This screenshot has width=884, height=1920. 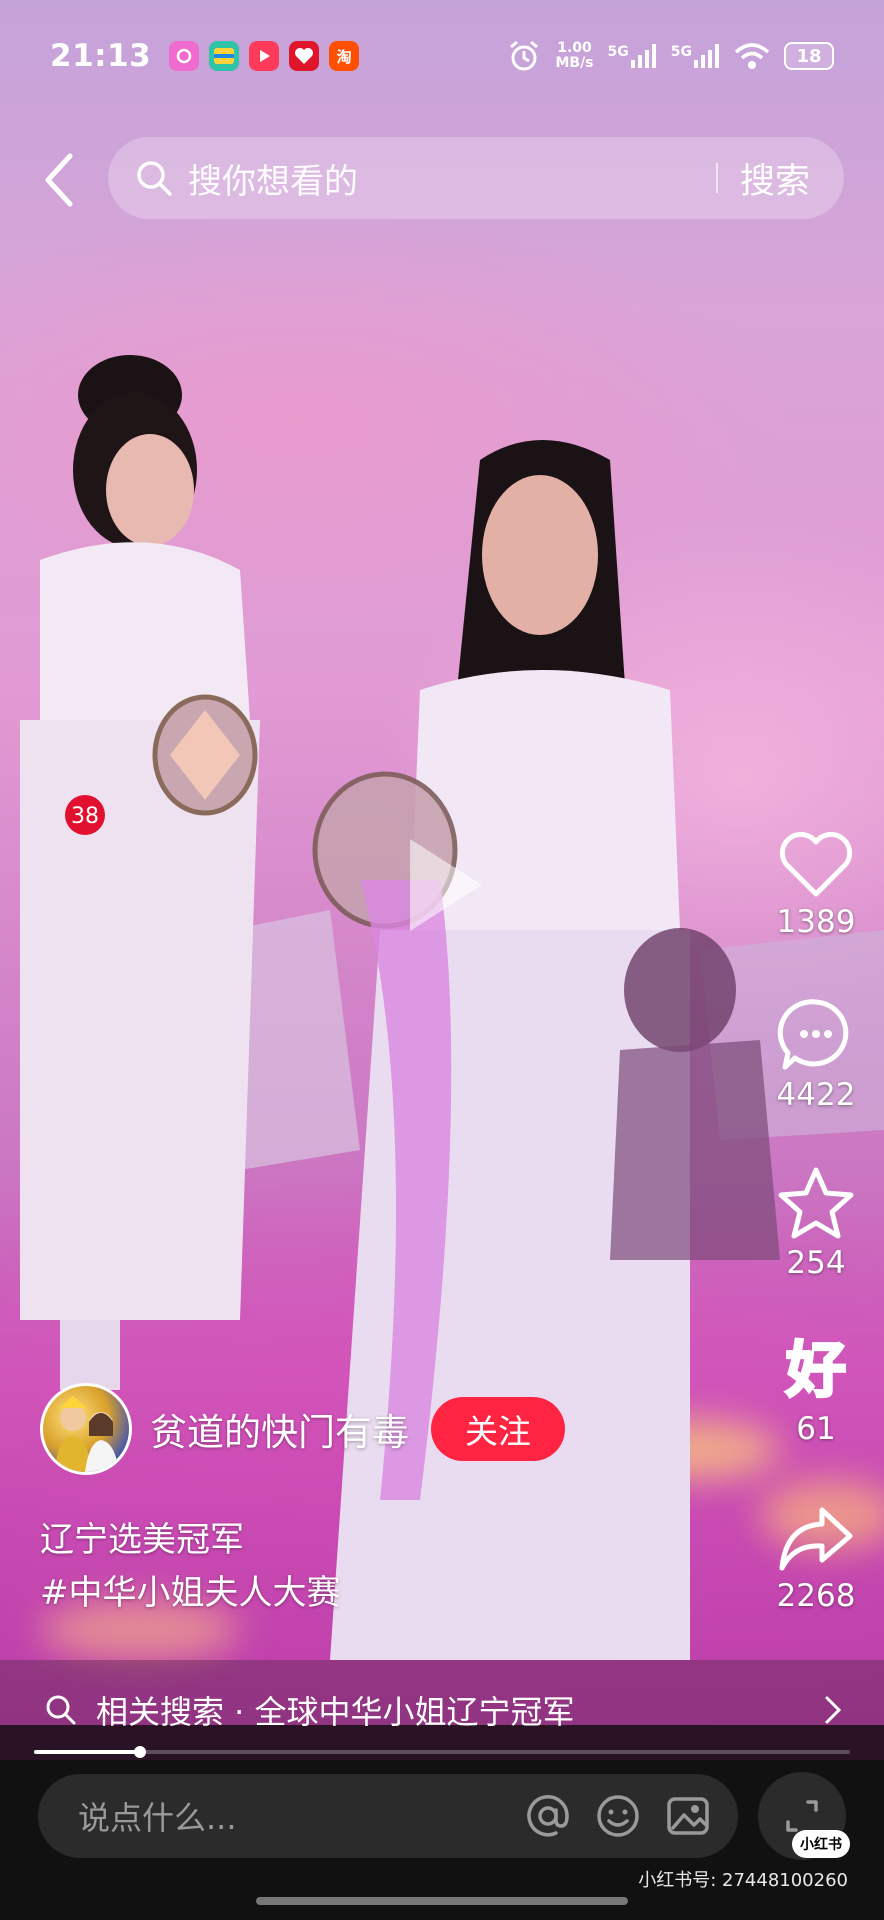 I want to click on good-action: 好 61, so click(x=816, y=1391).